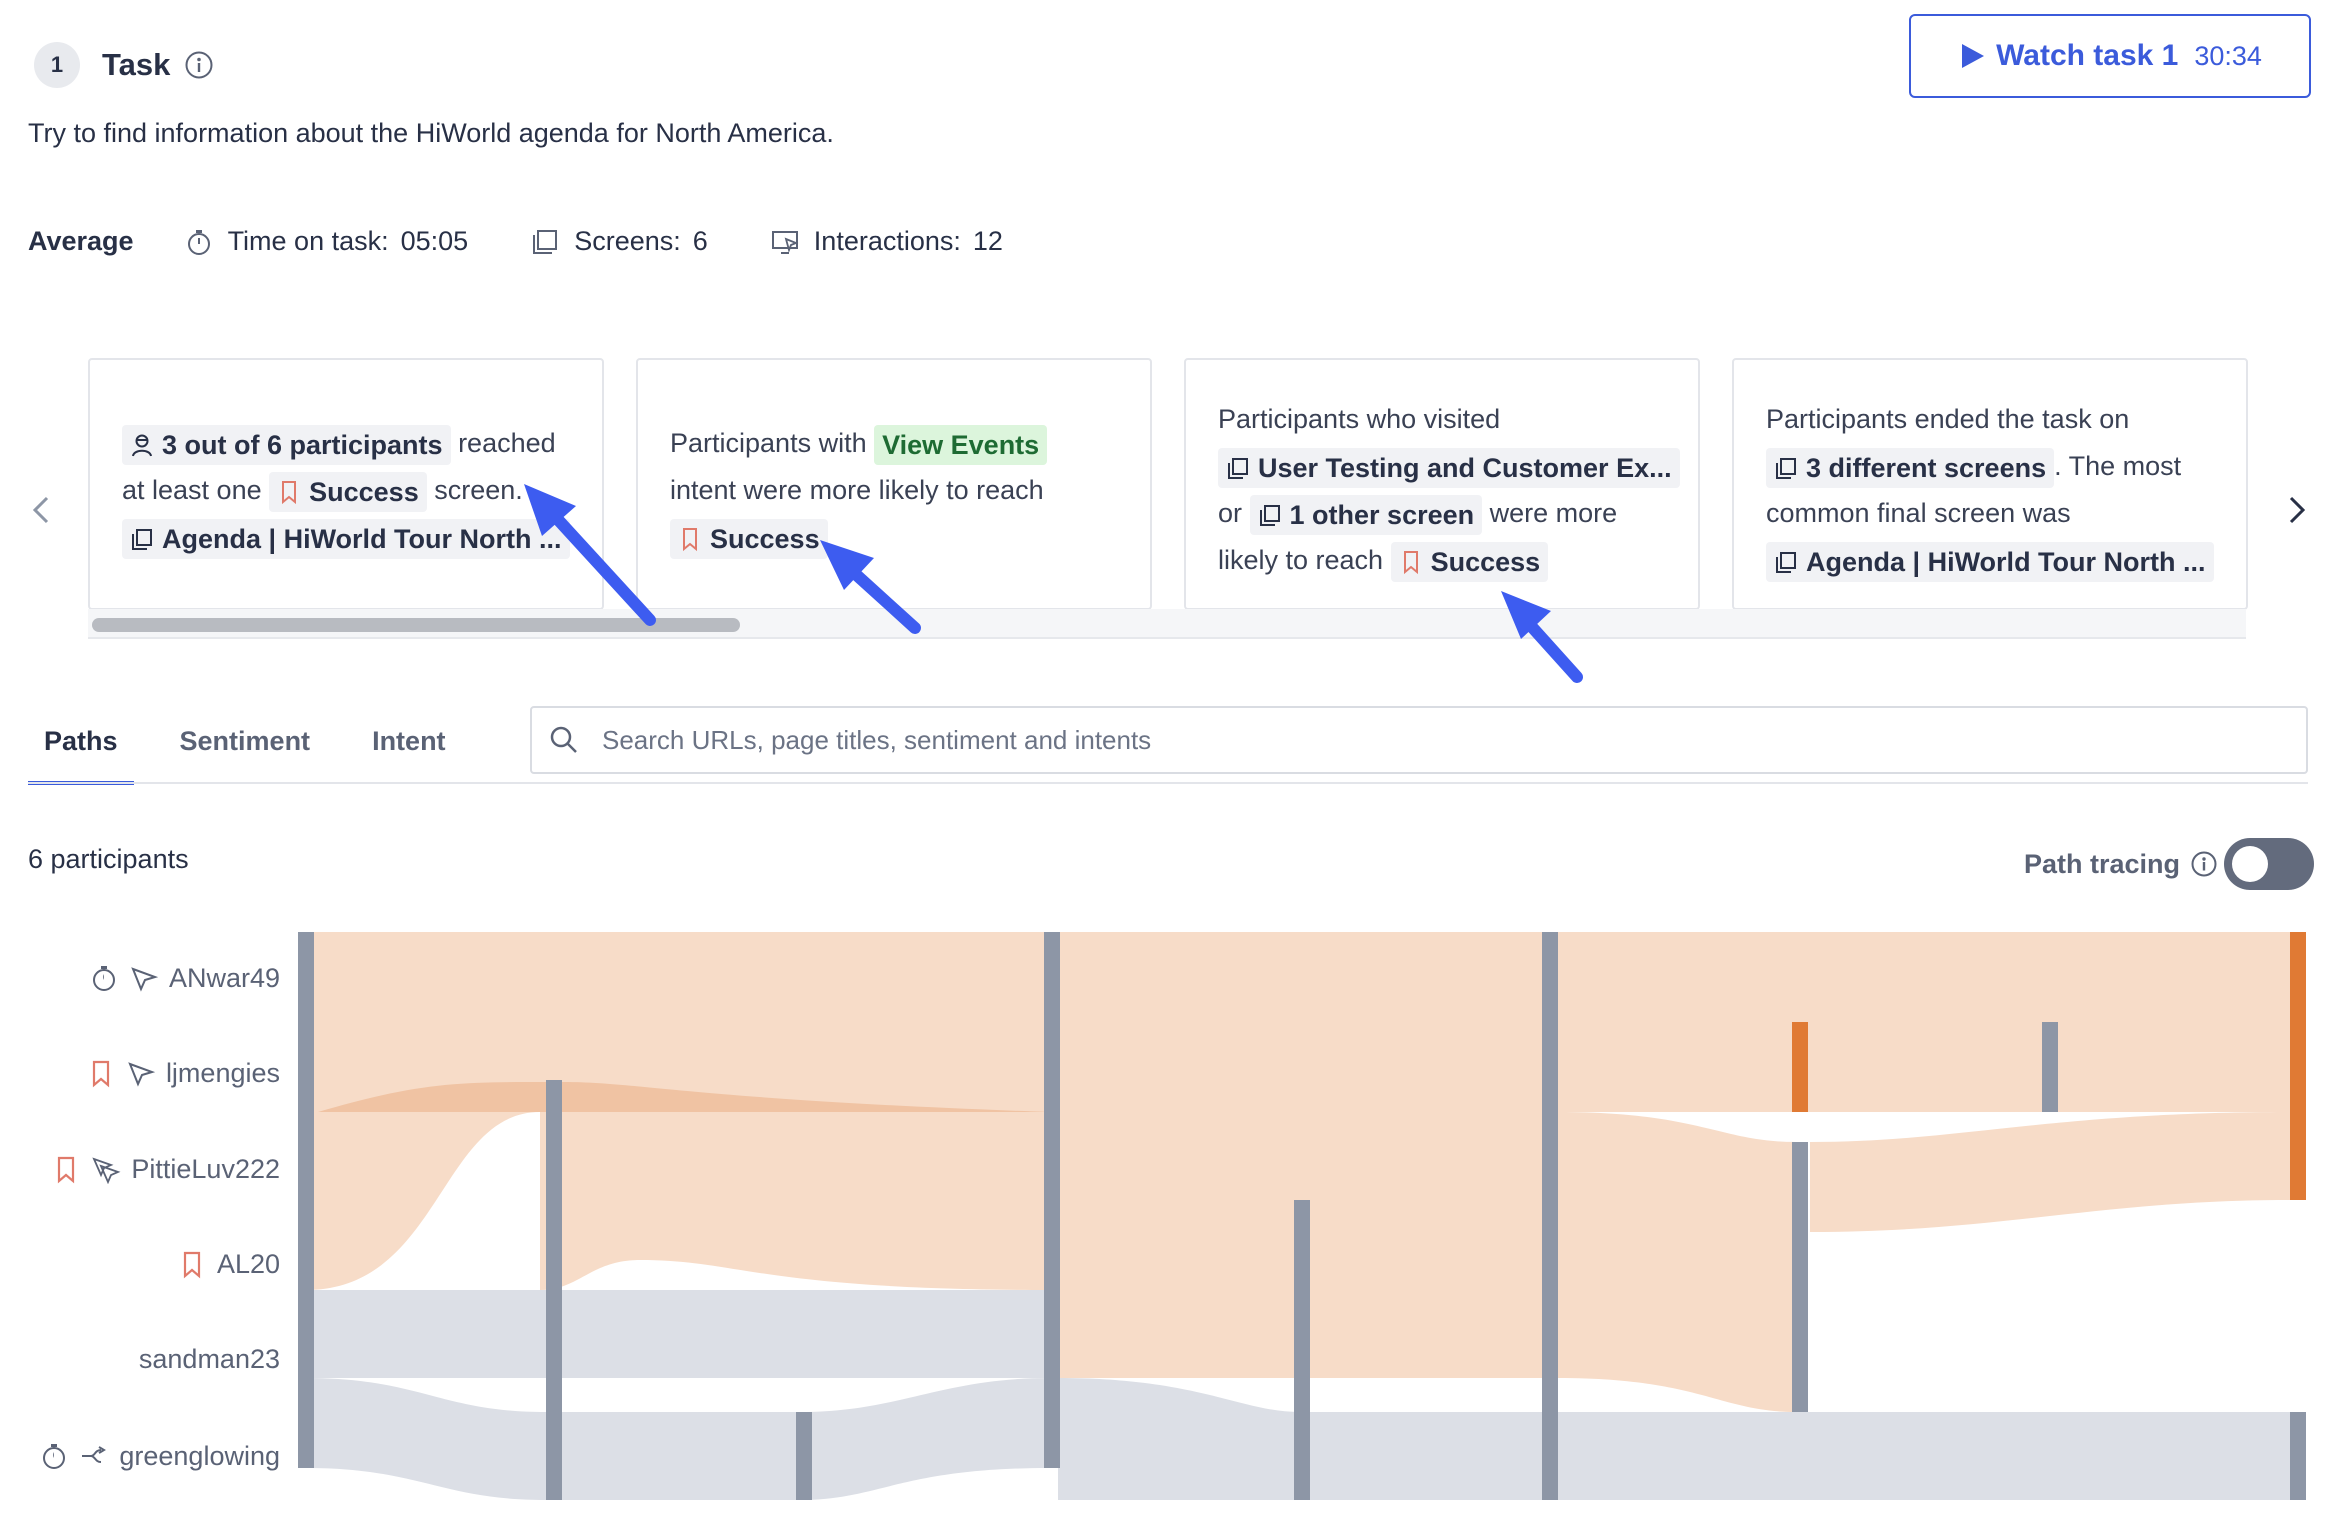 This screenshot has width=2330, height=1524. What do you see at coordinates (94, 1454) in the screenshot?
I see `branch-icon` at bounding box center [94, 1454].